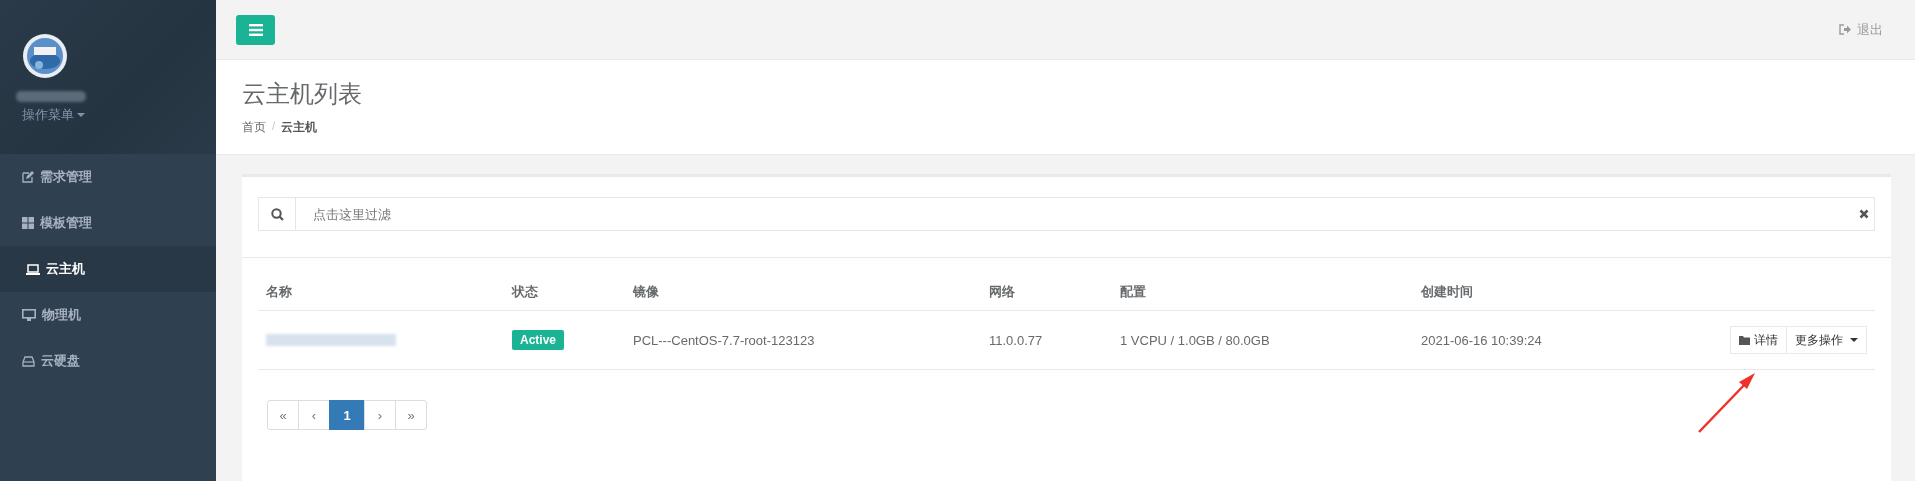 The image size is (1915, 481). What do you see at coordinates (299, 127) in the screenshot?
I see `breadcrumb-item: 云主机` at bounding box center [299, 127].